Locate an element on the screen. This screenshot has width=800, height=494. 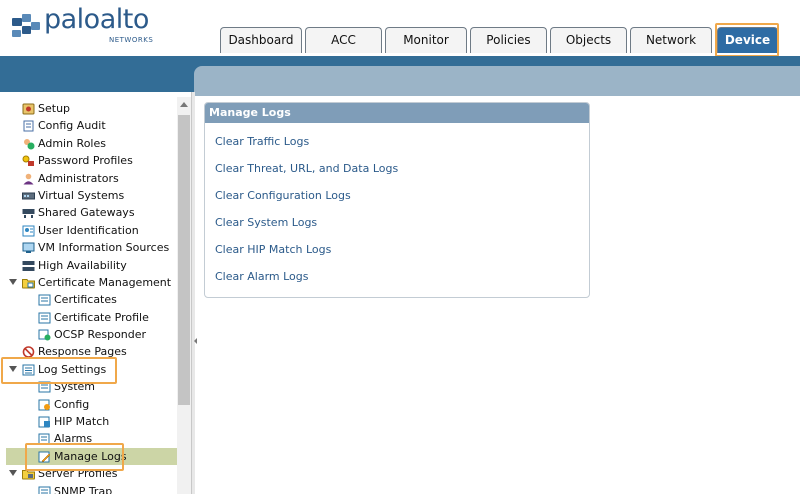
sidebar-item-config-audit: Config Audit is located at coordinates (91, 125).